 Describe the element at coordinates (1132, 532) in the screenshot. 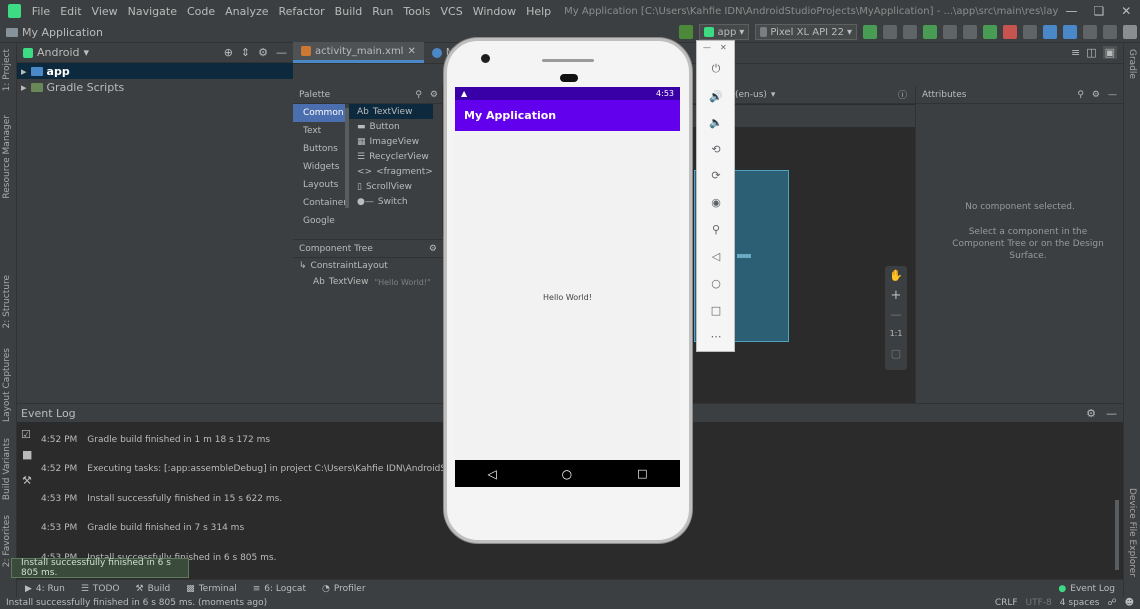

I see `tab-device-file-explorer: Device File Explorer` at that location.